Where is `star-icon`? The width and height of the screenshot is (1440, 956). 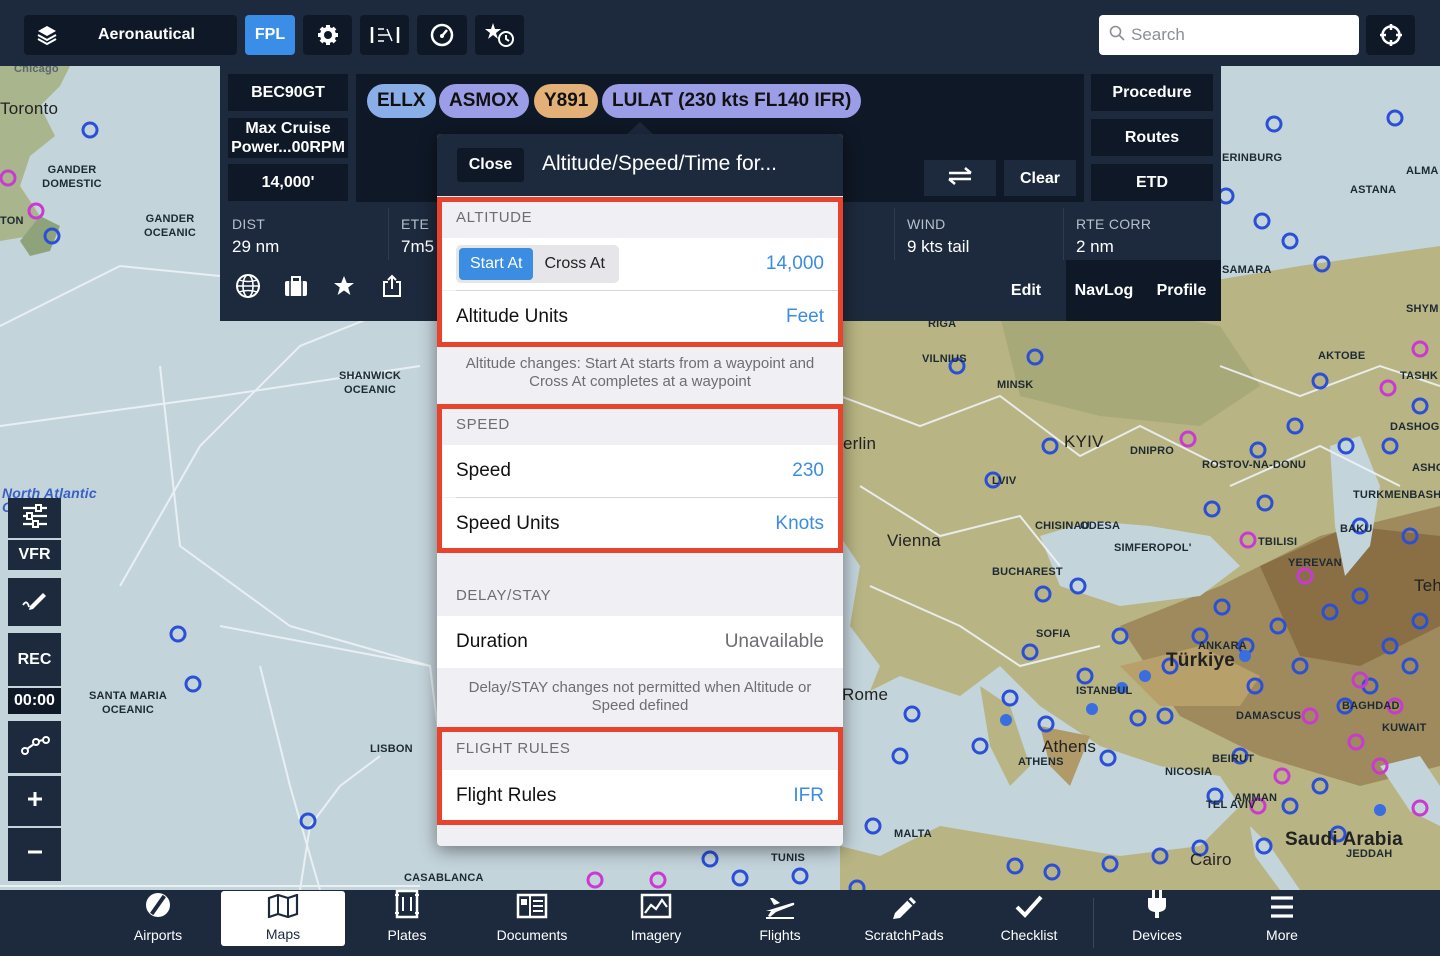 star-icon is located at coordinates (344, 288).